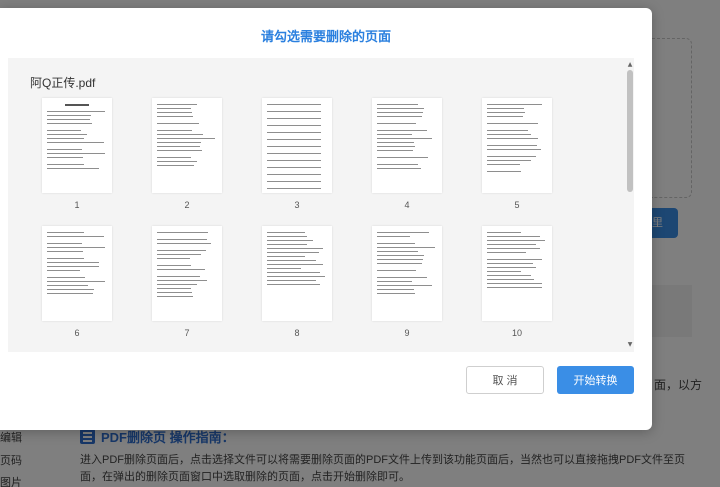  I want to click on page-number-label: 5, so click(517, 205).